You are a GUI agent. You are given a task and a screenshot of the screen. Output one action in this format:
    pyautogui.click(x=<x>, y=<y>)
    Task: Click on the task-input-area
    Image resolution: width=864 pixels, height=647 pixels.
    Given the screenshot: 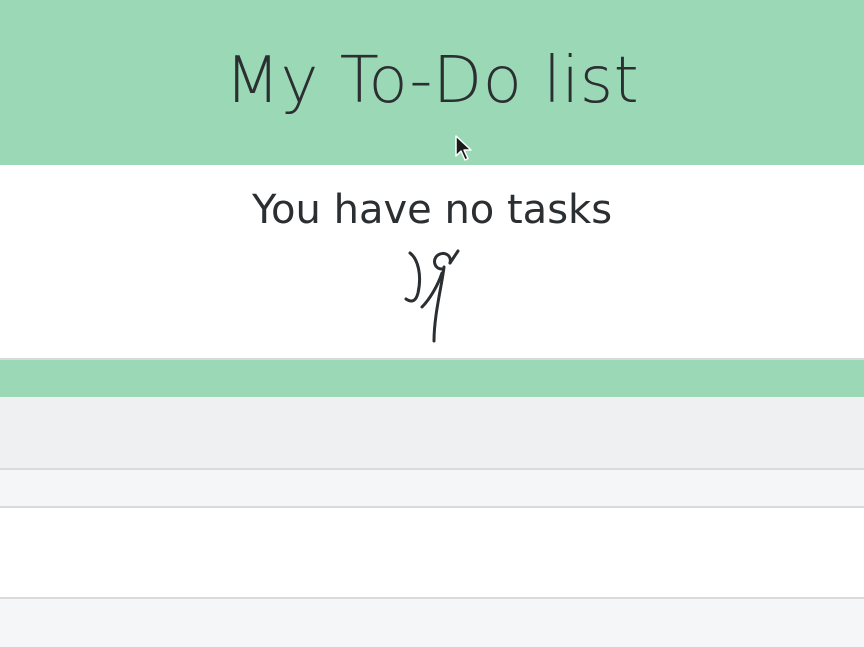 What is the action you would take?
    pyautogui.click(x=432, y=433)
    